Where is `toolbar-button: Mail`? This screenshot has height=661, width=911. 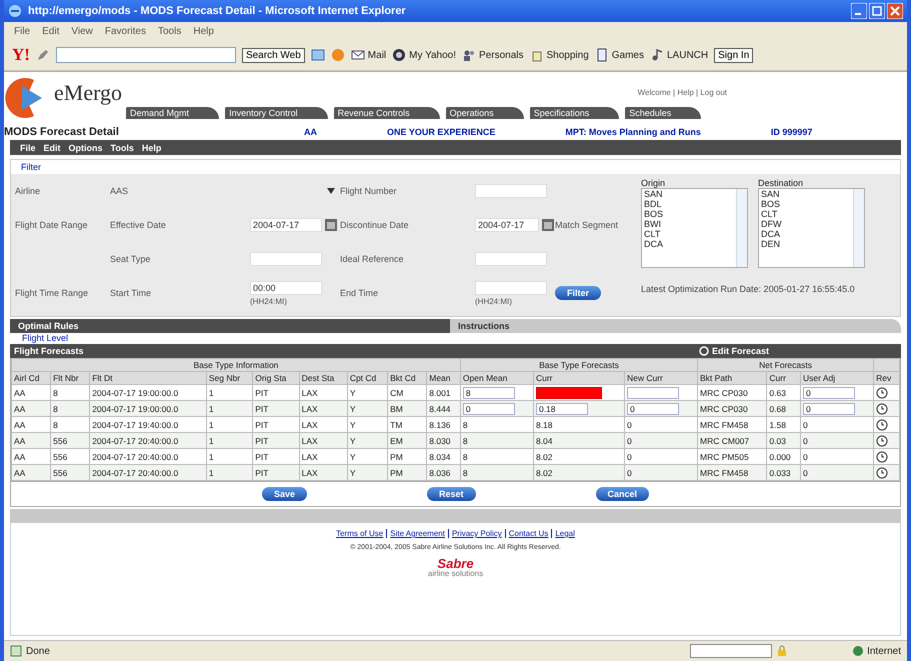
toolbar-button: Mail is located at coordinates (377, 55).